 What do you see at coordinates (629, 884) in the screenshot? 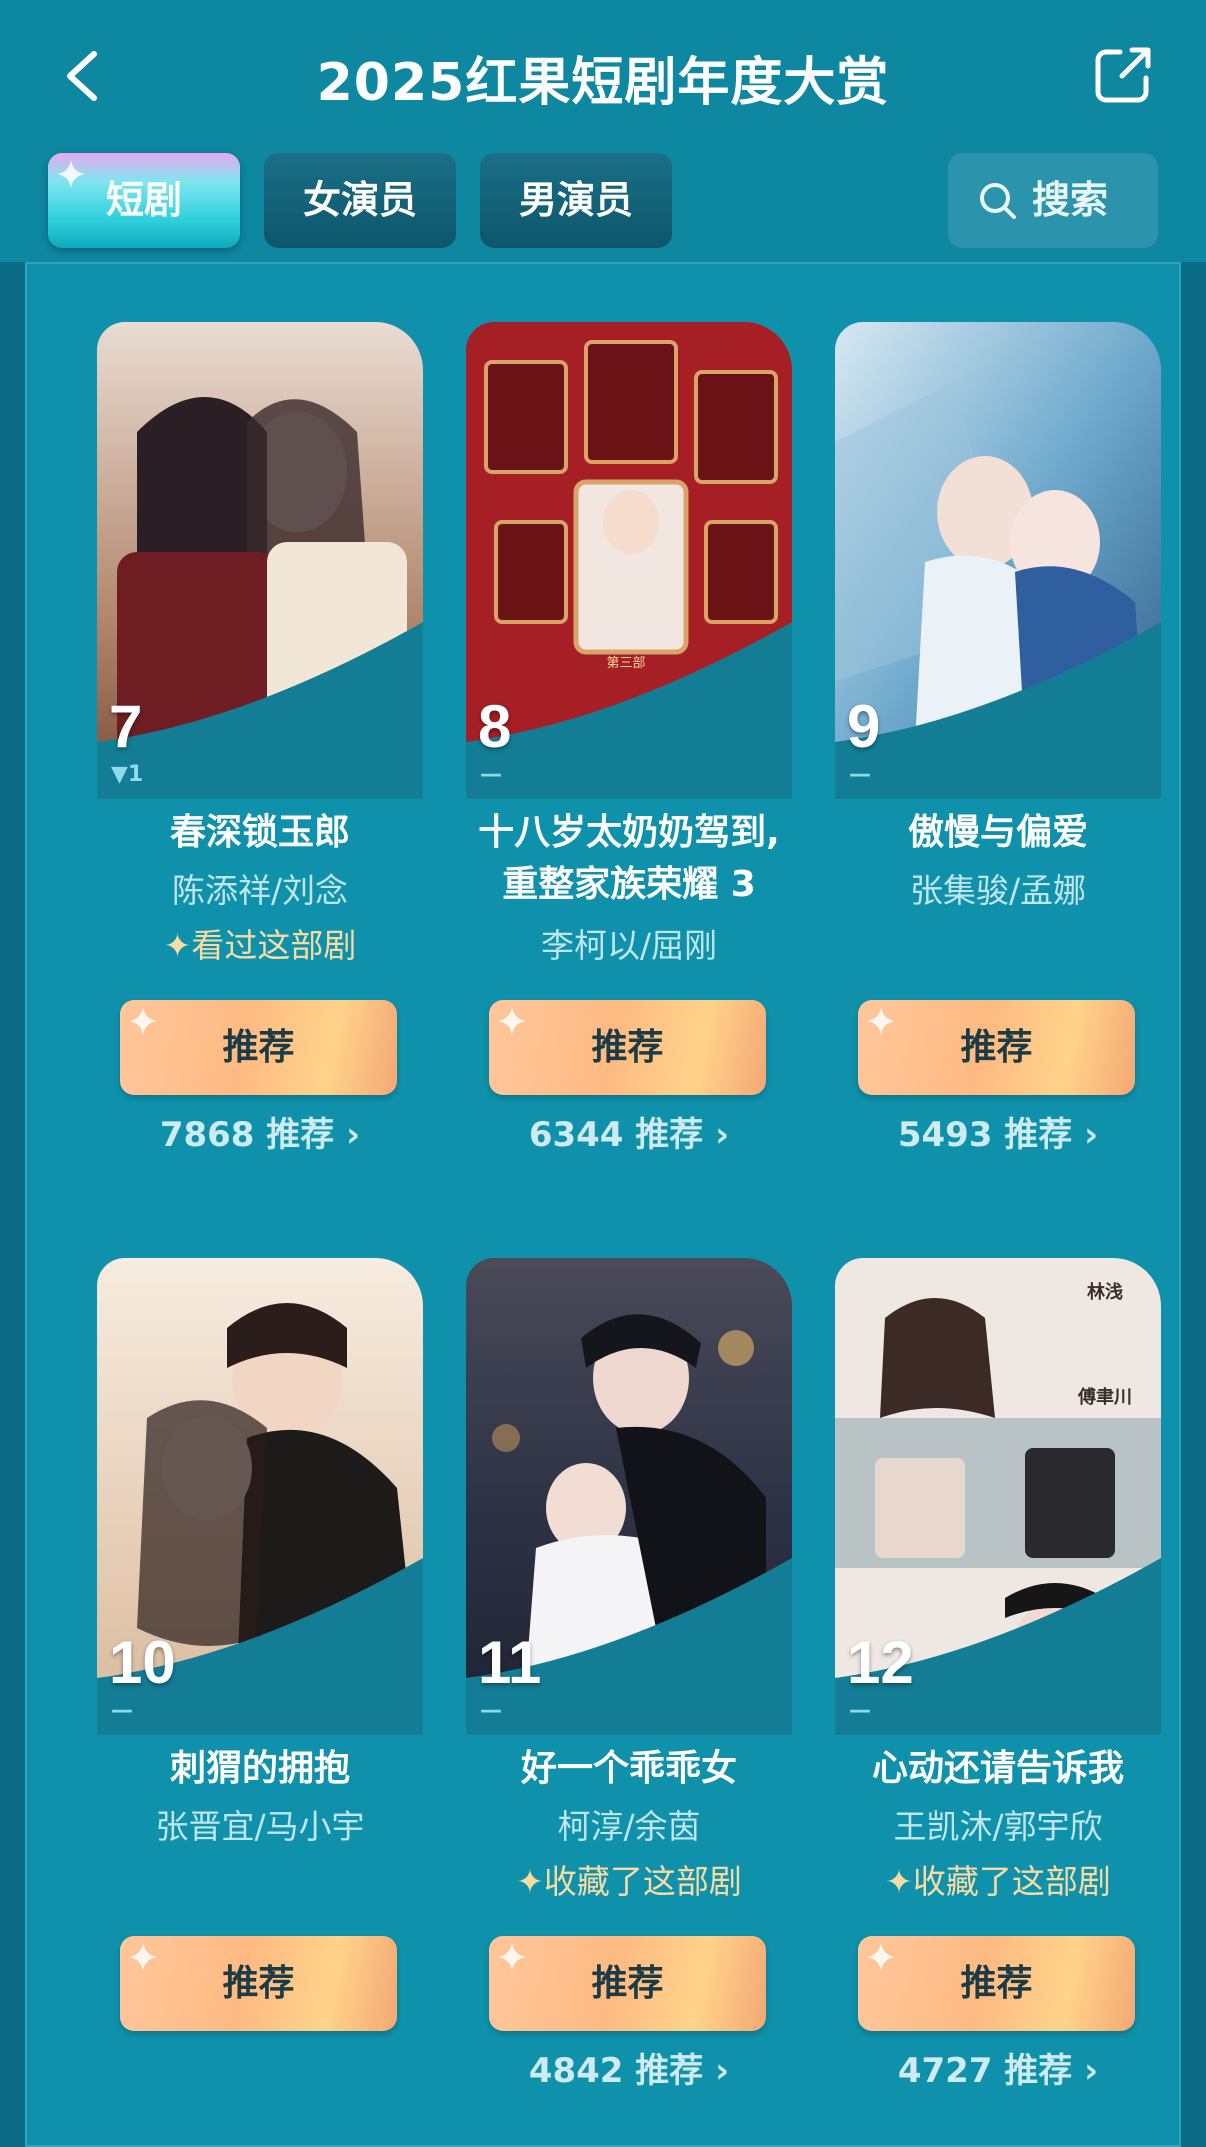
I see `drama-title-line: 重整家族荣耀 3` at bounding box center [629, 884].